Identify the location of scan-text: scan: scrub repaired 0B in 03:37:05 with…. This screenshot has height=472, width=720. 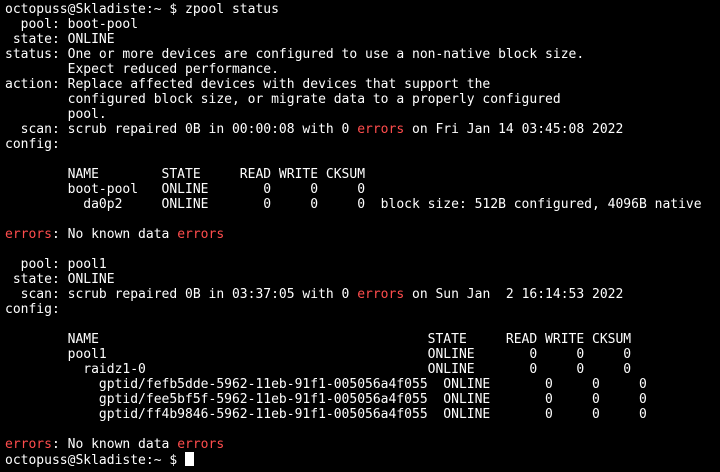
(181, 294).